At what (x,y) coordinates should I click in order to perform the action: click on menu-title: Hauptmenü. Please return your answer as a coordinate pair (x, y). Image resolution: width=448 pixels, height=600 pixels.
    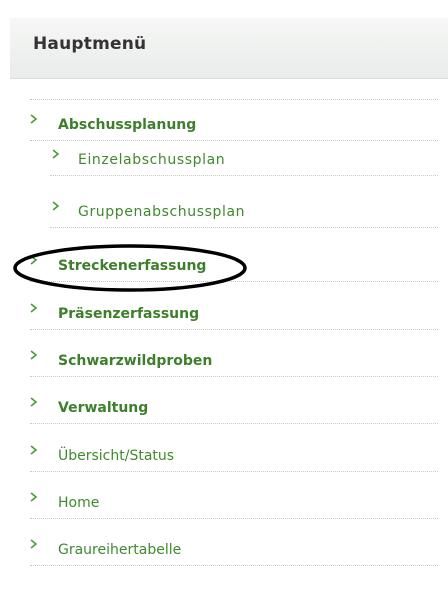
    Looking at the image, I should click on (90, 44).